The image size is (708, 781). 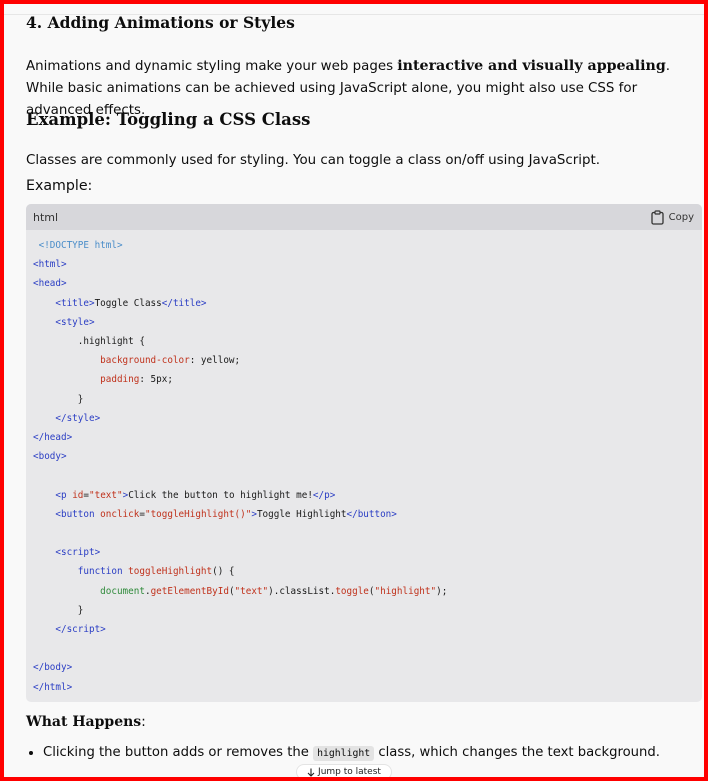 I want to click on clipboard-icon, so click(x=657, y=217).